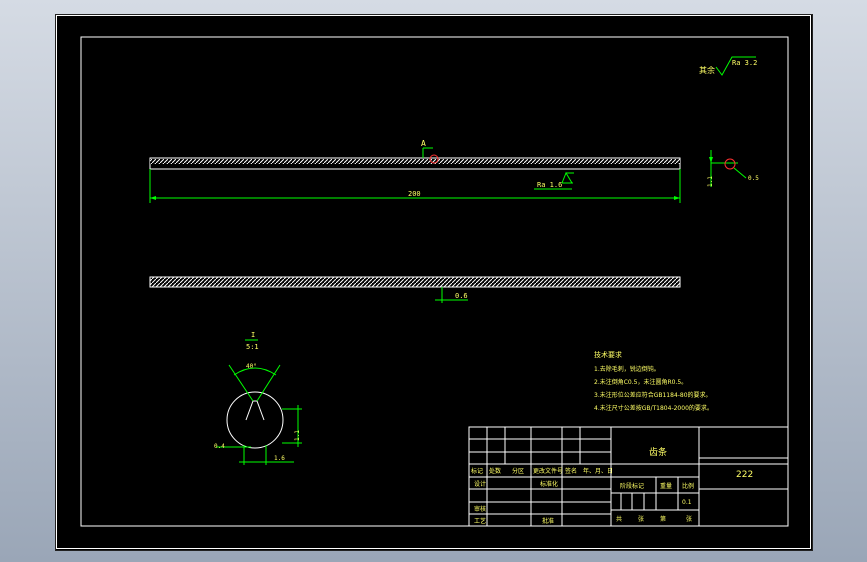 The width and height of the screenshot is (867, 562). What do you see at coordinates (477, 471) in the screenshot?
I see `tb-label-mark: 标记` at bounding box center [477, 471].